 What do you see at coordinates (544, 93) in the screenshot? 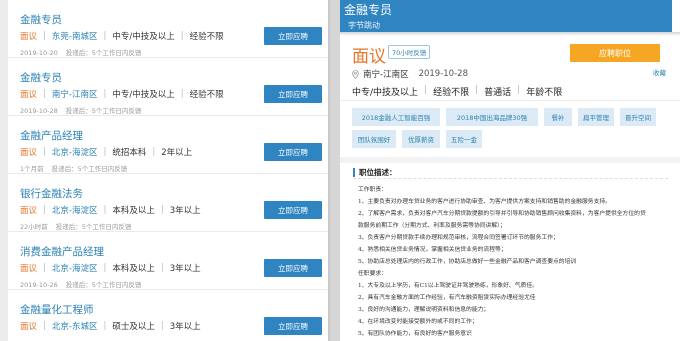
I see `requirement-age: 年龄不限` at bounding box center [544, 93].